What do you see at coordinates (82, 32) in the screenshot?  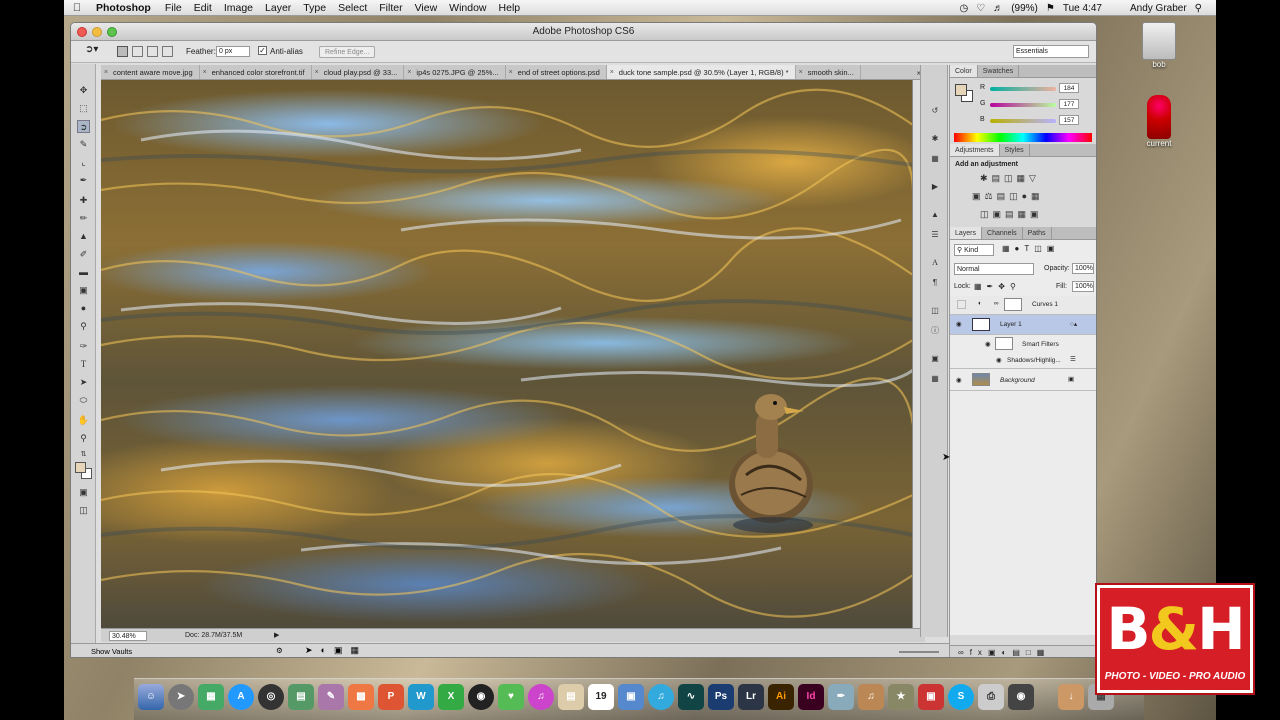 I see `close-button` at bounding box center [82, 32].